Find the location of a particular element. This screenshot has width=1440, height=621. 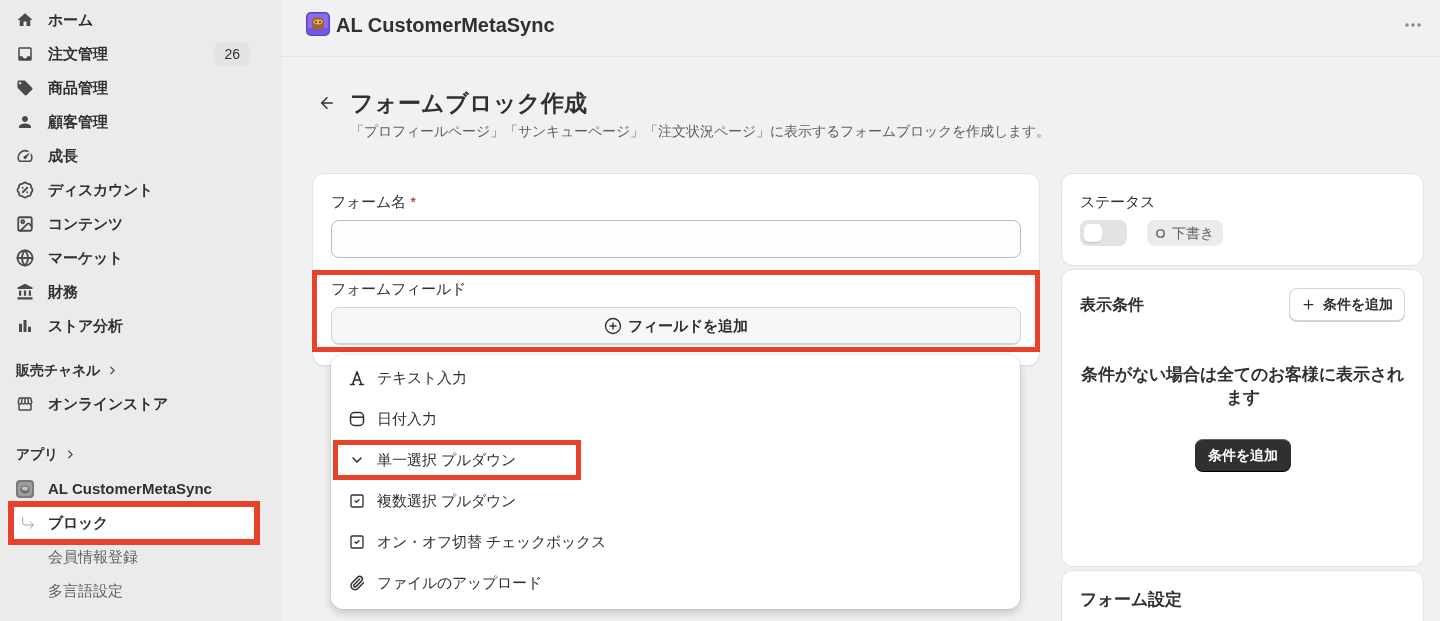

sidebar-item: ストア分析 is located at coordinates (133, 326).